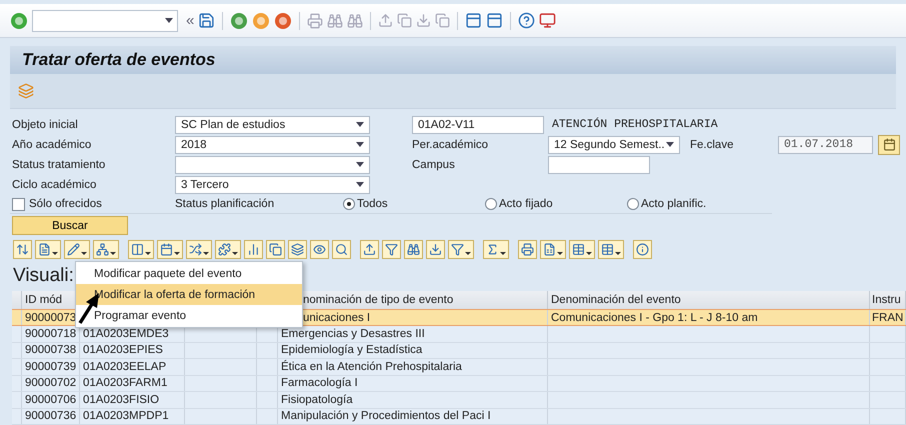 The image size is (906, 425). I want to click on field-label: Objeto inicial, so click(45, 124).